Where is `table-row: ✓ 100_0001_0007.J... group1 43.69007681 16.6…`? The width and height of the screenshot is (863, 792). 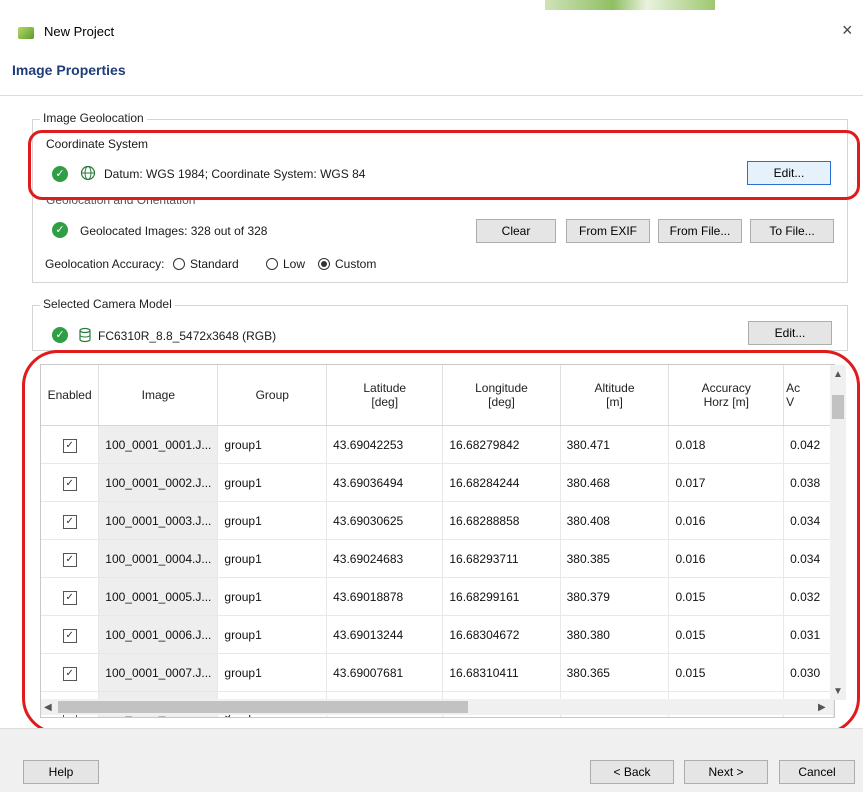
table-row: ✓ 100_0001_0007.J... group1 43.69007681 16.6… is located at coordinates (437, 672).